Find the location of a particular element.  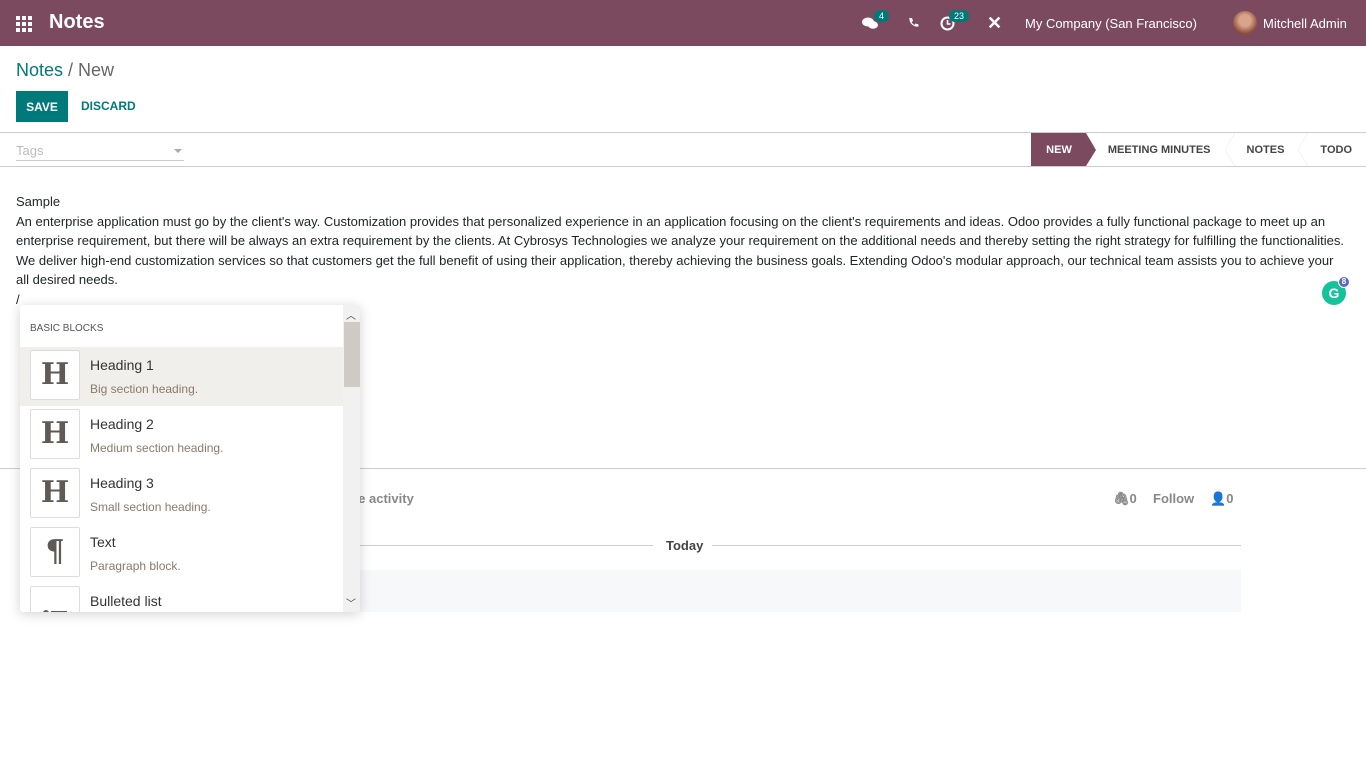

breadcrumb-notes-link: Notes is located at coordinates (39, 70).